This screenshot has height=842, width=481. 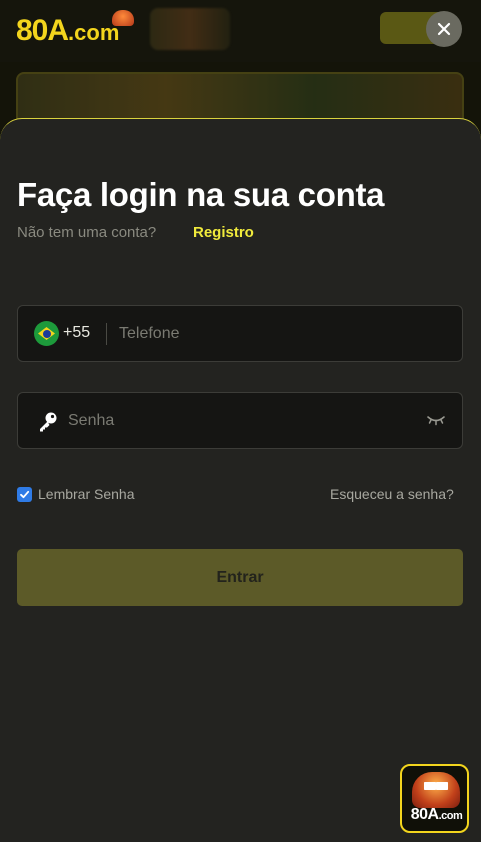 What do you see at coordinates (76, 333) in the screenshot?
I see `country-code: +55` at bounding box center [76, 333].